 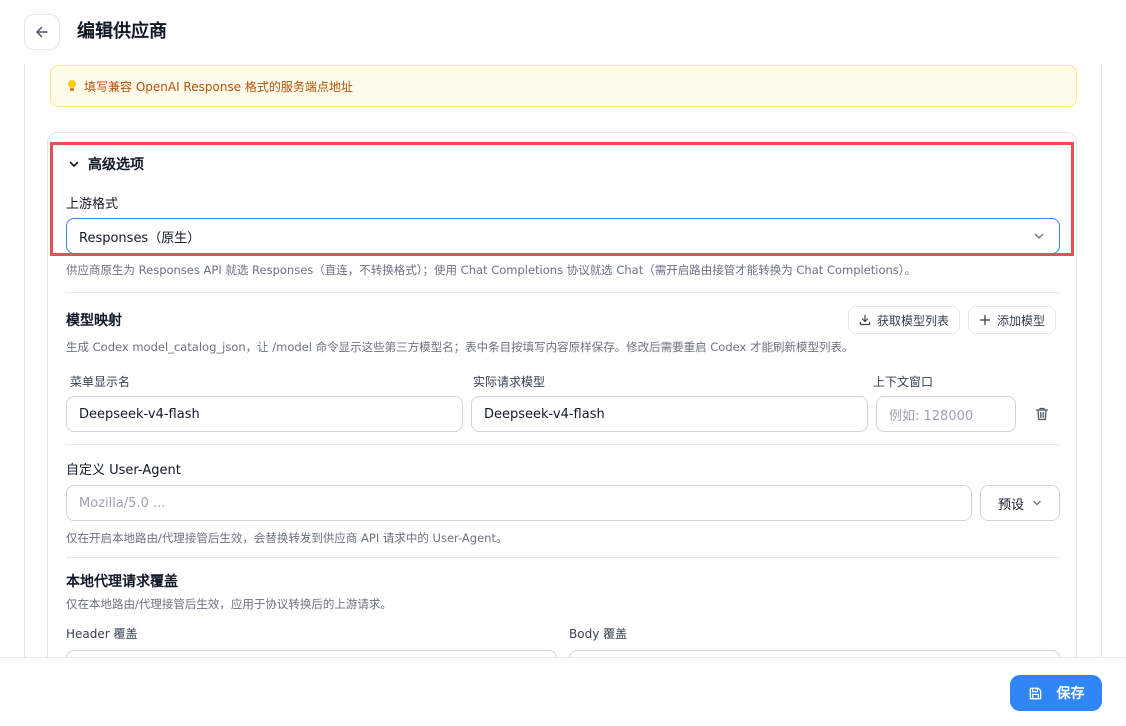 What do you see at coordinates (1035, 693) in the screenshot?
I see `save-icon` at bounding box center [1035, 693].